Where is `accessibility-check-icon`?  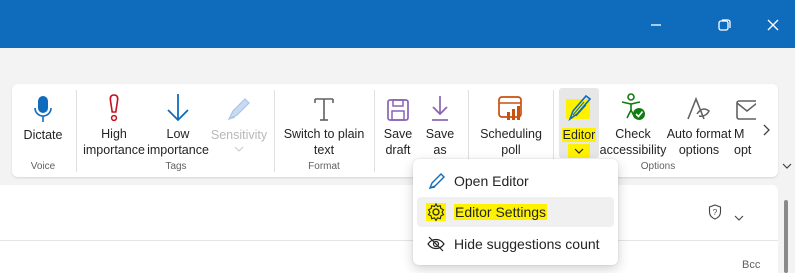 accessibility-check-icon is located at coordinates (633, 106).